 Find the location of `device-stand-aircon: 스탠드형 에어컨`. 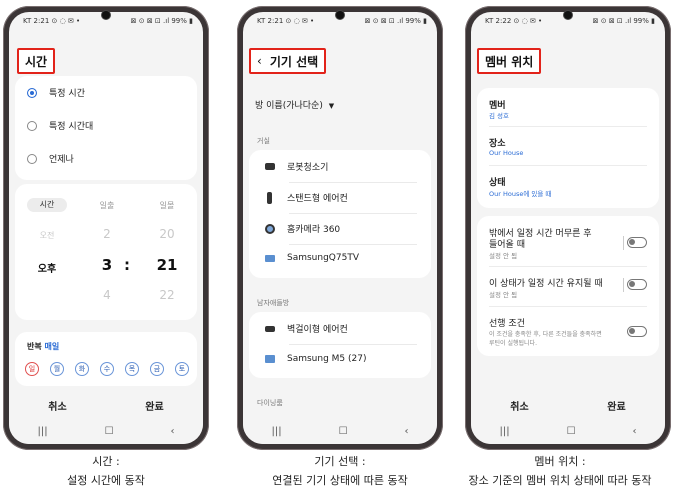

device-stand-aircon: 스탠드형 에어컨 is located at coordinates (306, 197).